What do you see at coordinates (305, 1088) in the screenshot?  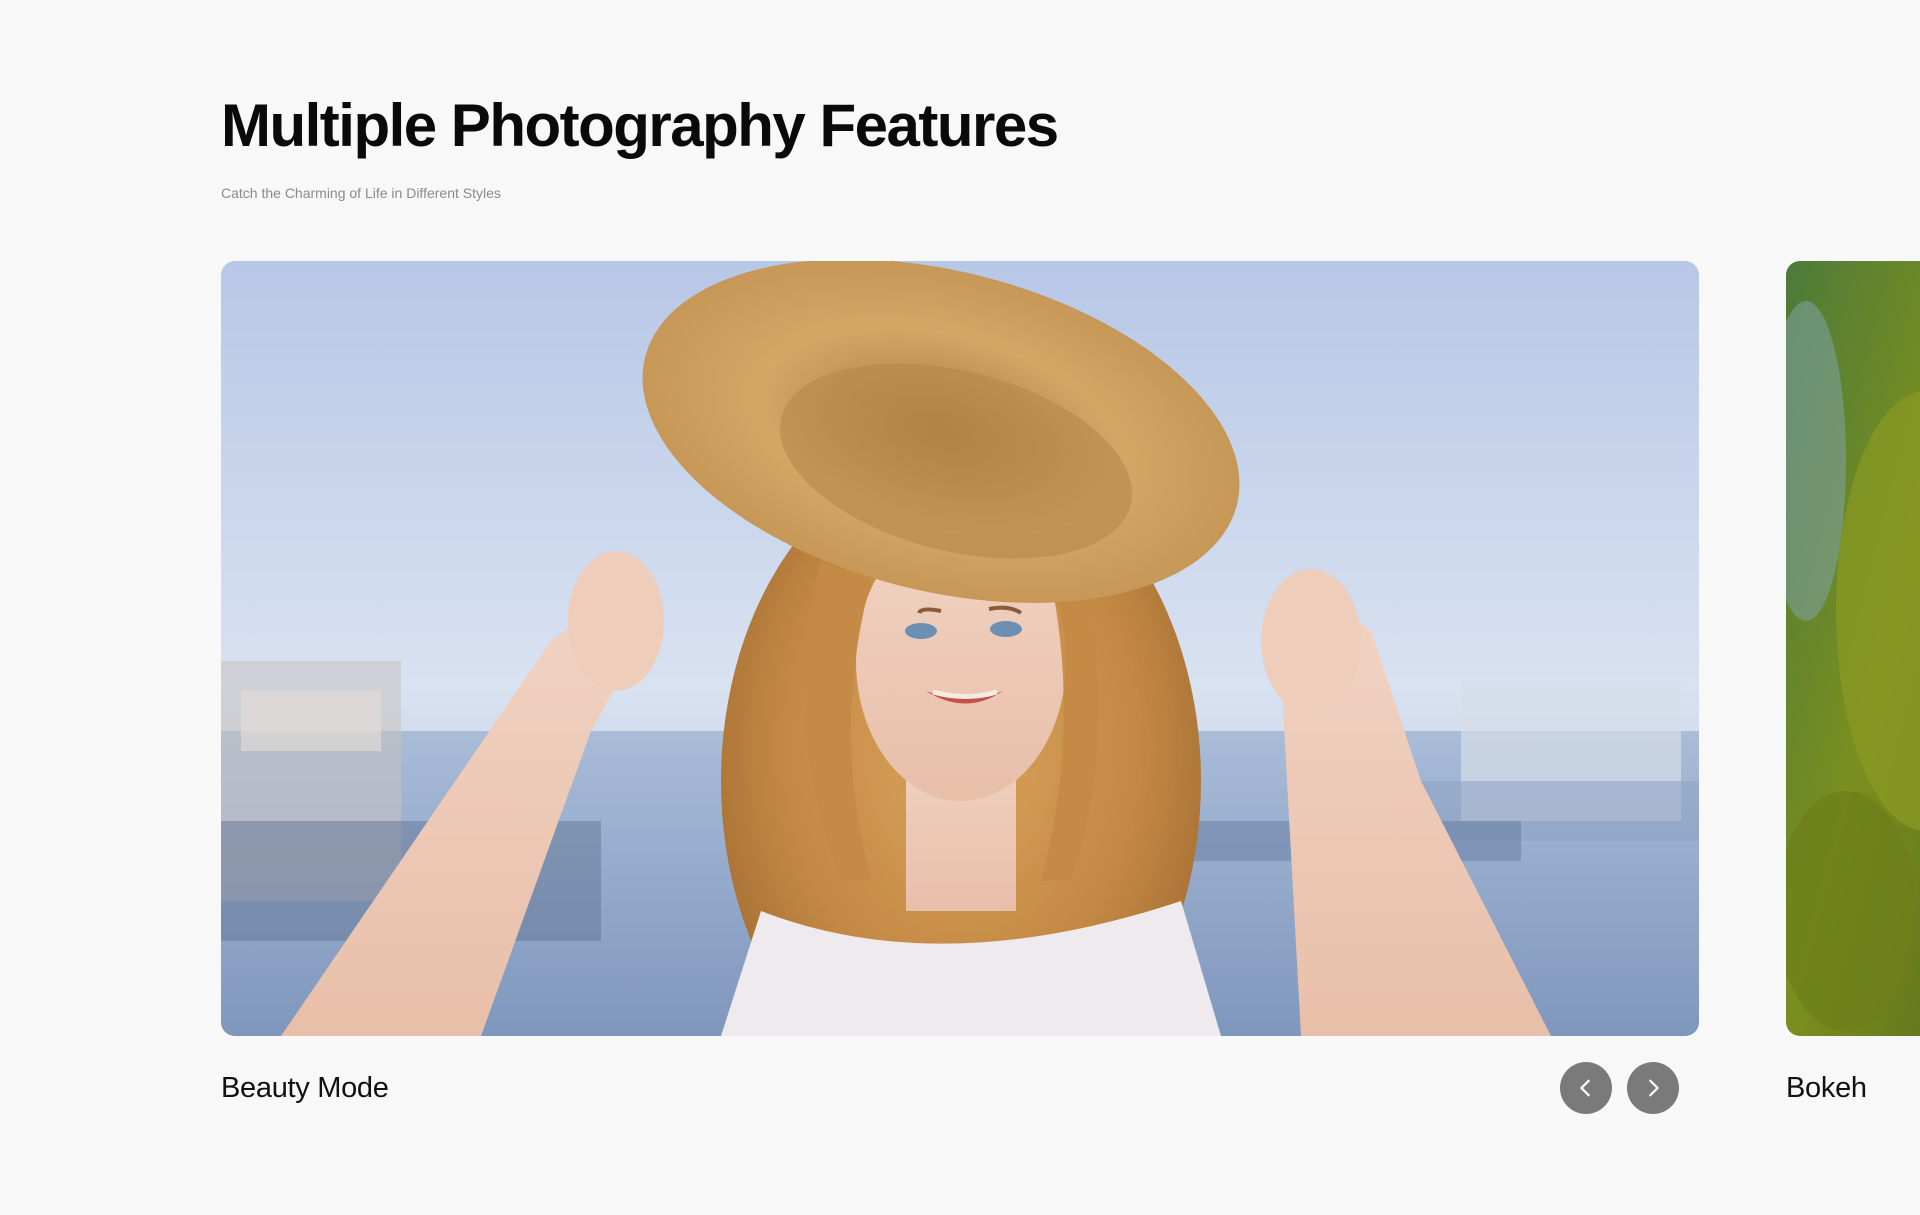 I see `slide-label-beauty-mode: Beauty Mode` at bounding box center [305, 1088].